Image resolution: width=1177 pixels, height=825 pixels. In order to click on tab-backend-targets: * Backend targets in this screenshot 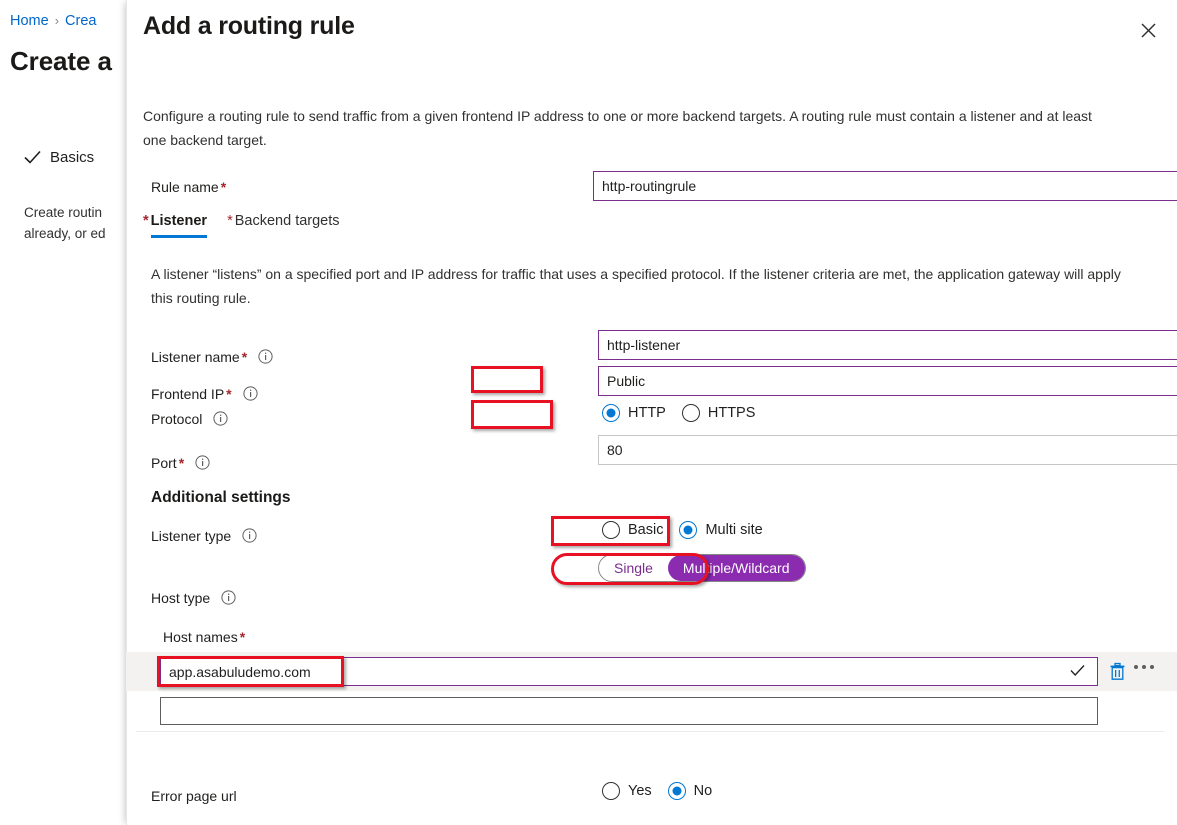, I will do `click(283, 225)`.